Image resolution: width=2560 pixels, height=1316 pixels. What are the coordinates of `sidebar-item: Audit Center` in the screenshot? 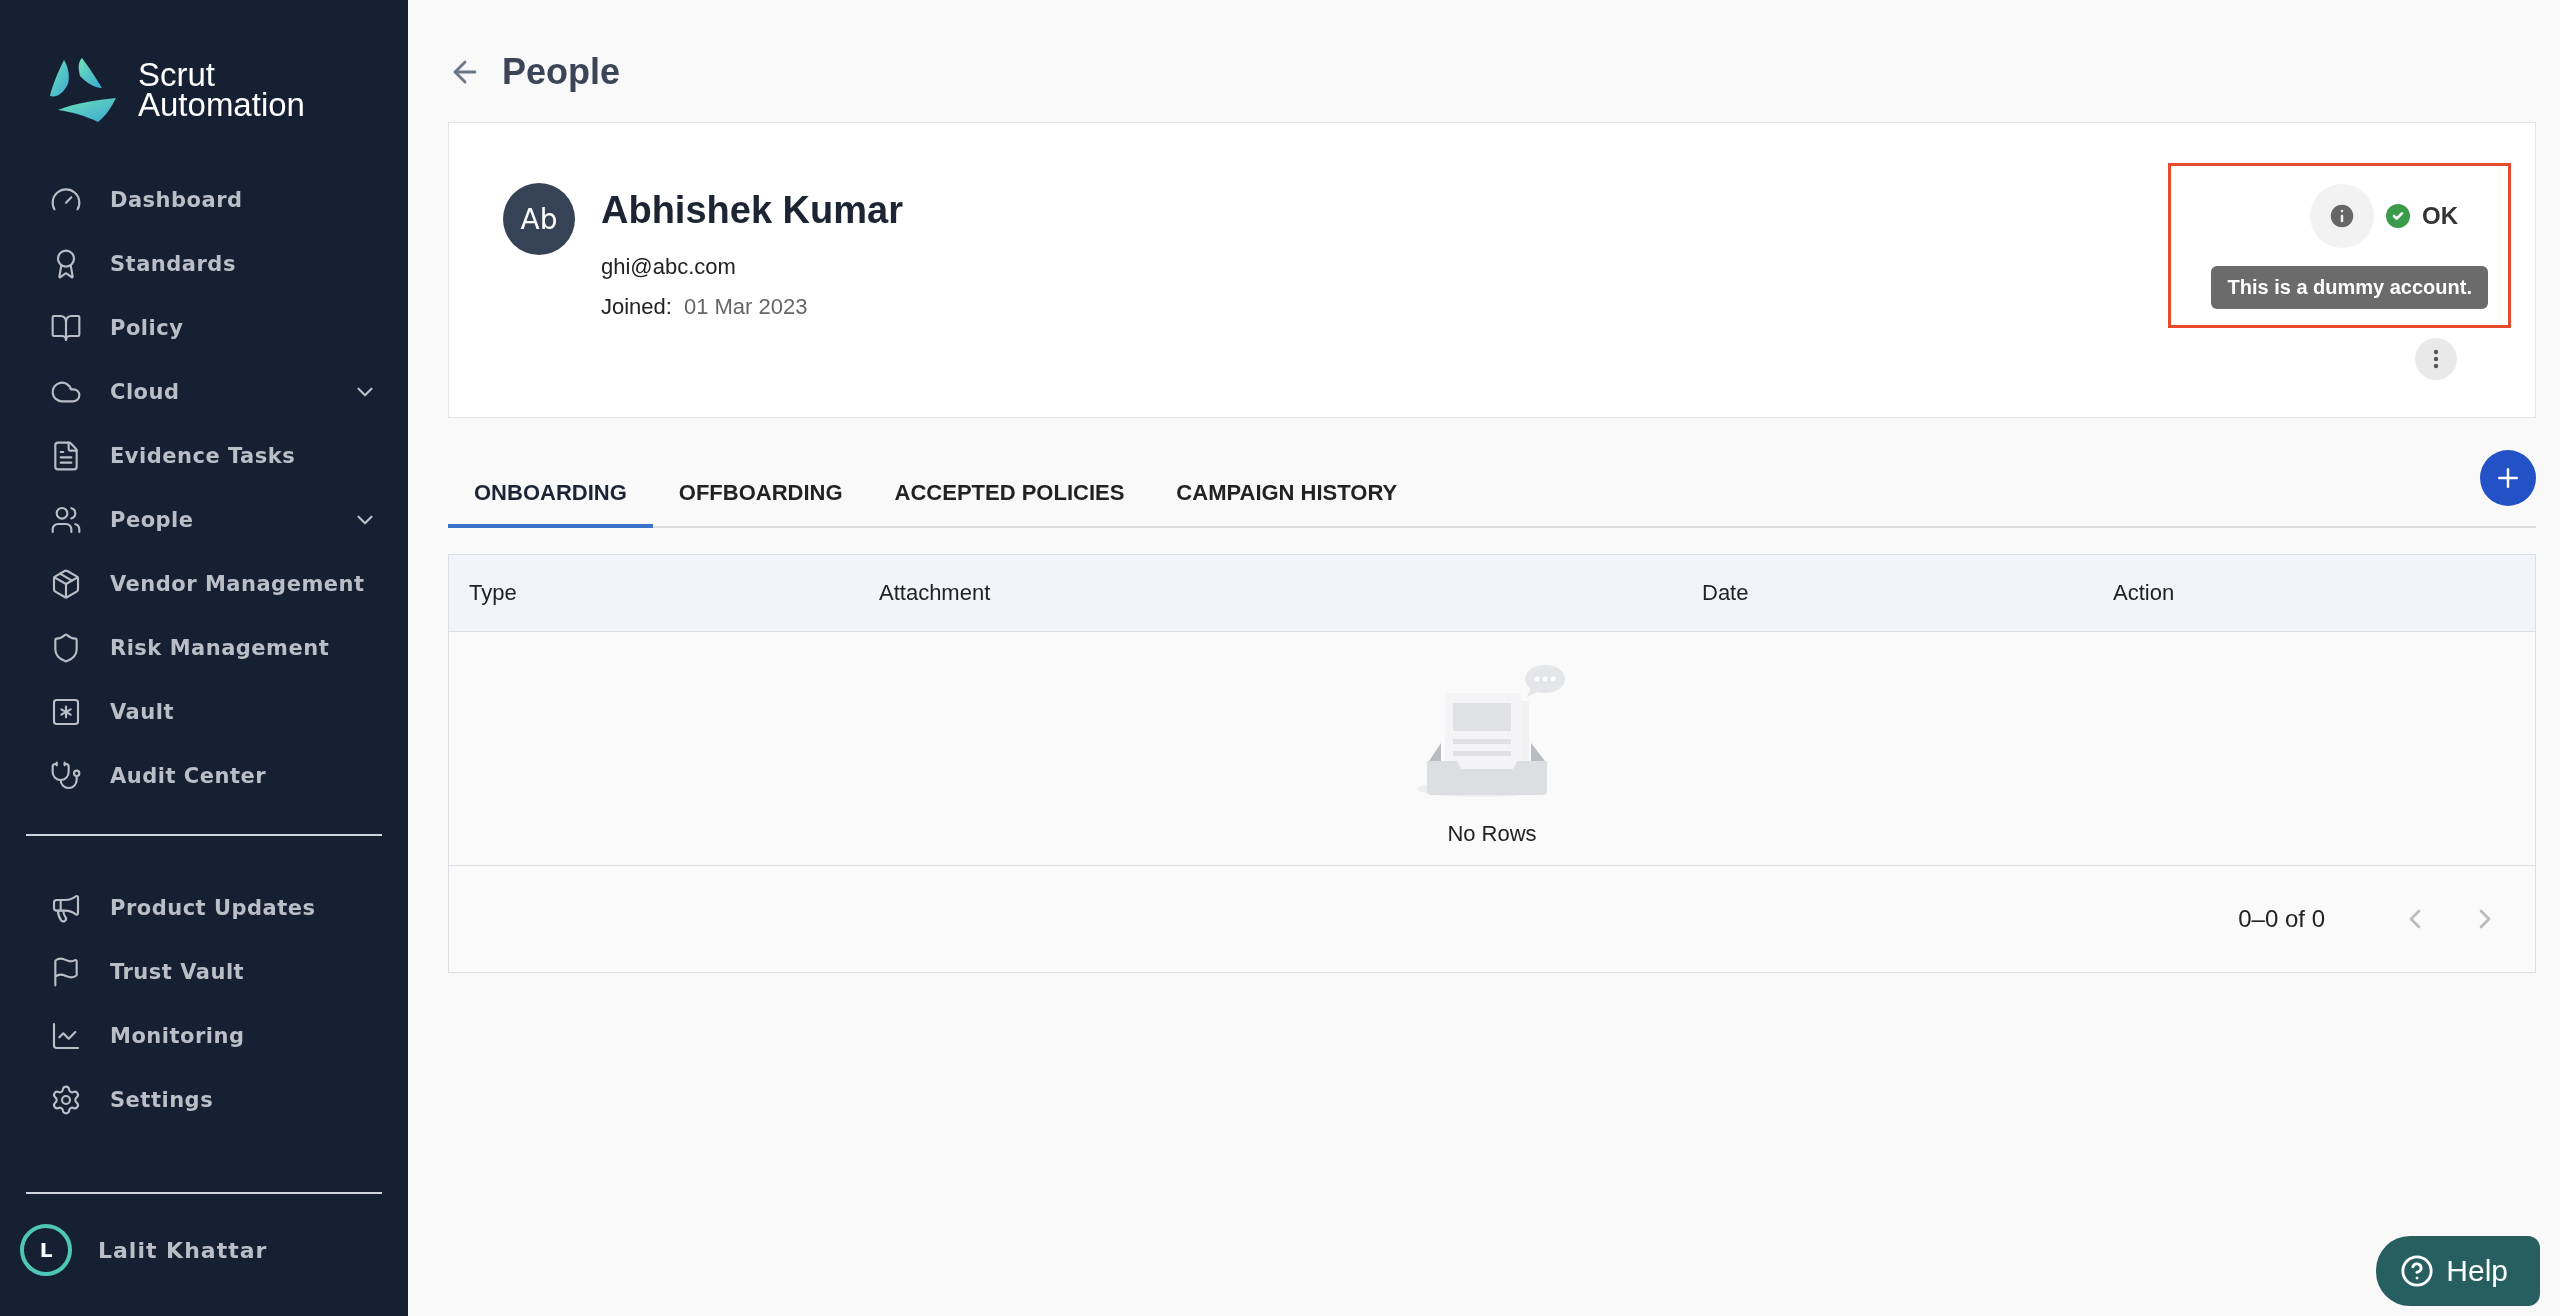 It's located at (204, 776).